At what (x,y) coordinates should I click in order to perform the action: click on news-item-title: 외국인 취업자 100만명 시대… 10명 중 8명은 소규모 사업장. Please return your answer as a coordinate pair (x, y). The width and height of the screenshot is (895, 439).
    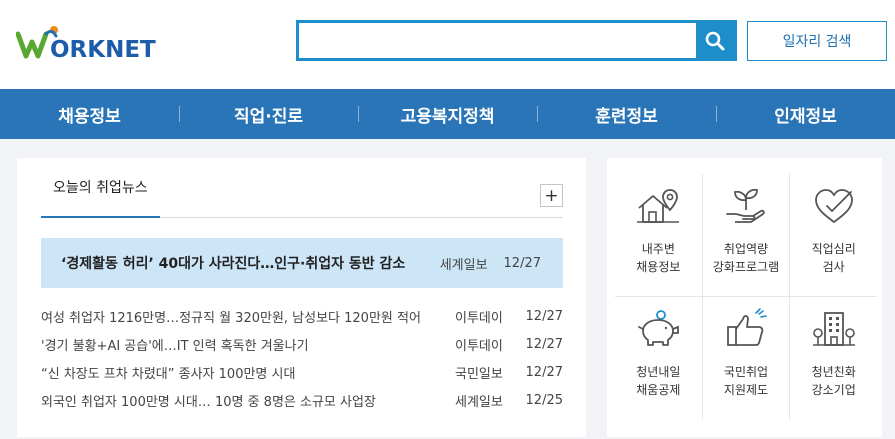
    Looking at the image, I should click on (208, 402).